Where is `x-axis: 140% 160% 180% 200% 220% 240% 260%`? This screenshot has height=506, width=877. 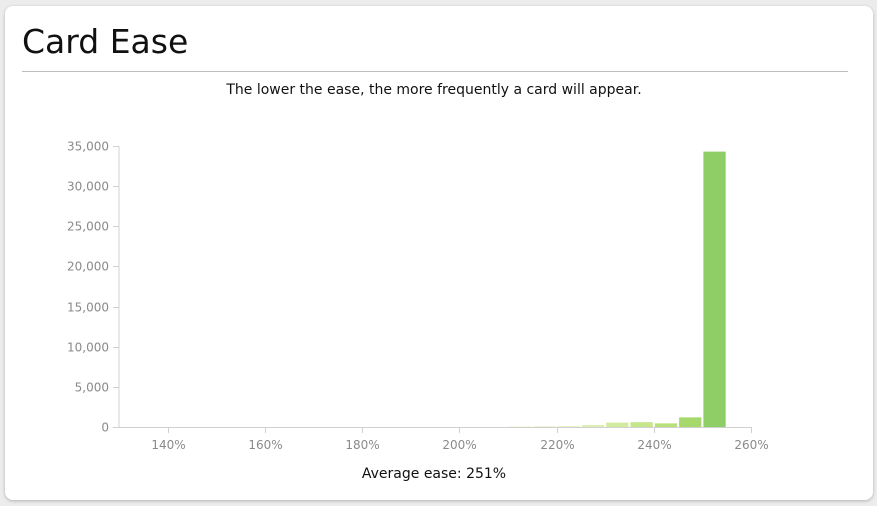
x-axis: 140% 160% 180% 200% 220% 240% 260% is located at coordinates (444, 439).